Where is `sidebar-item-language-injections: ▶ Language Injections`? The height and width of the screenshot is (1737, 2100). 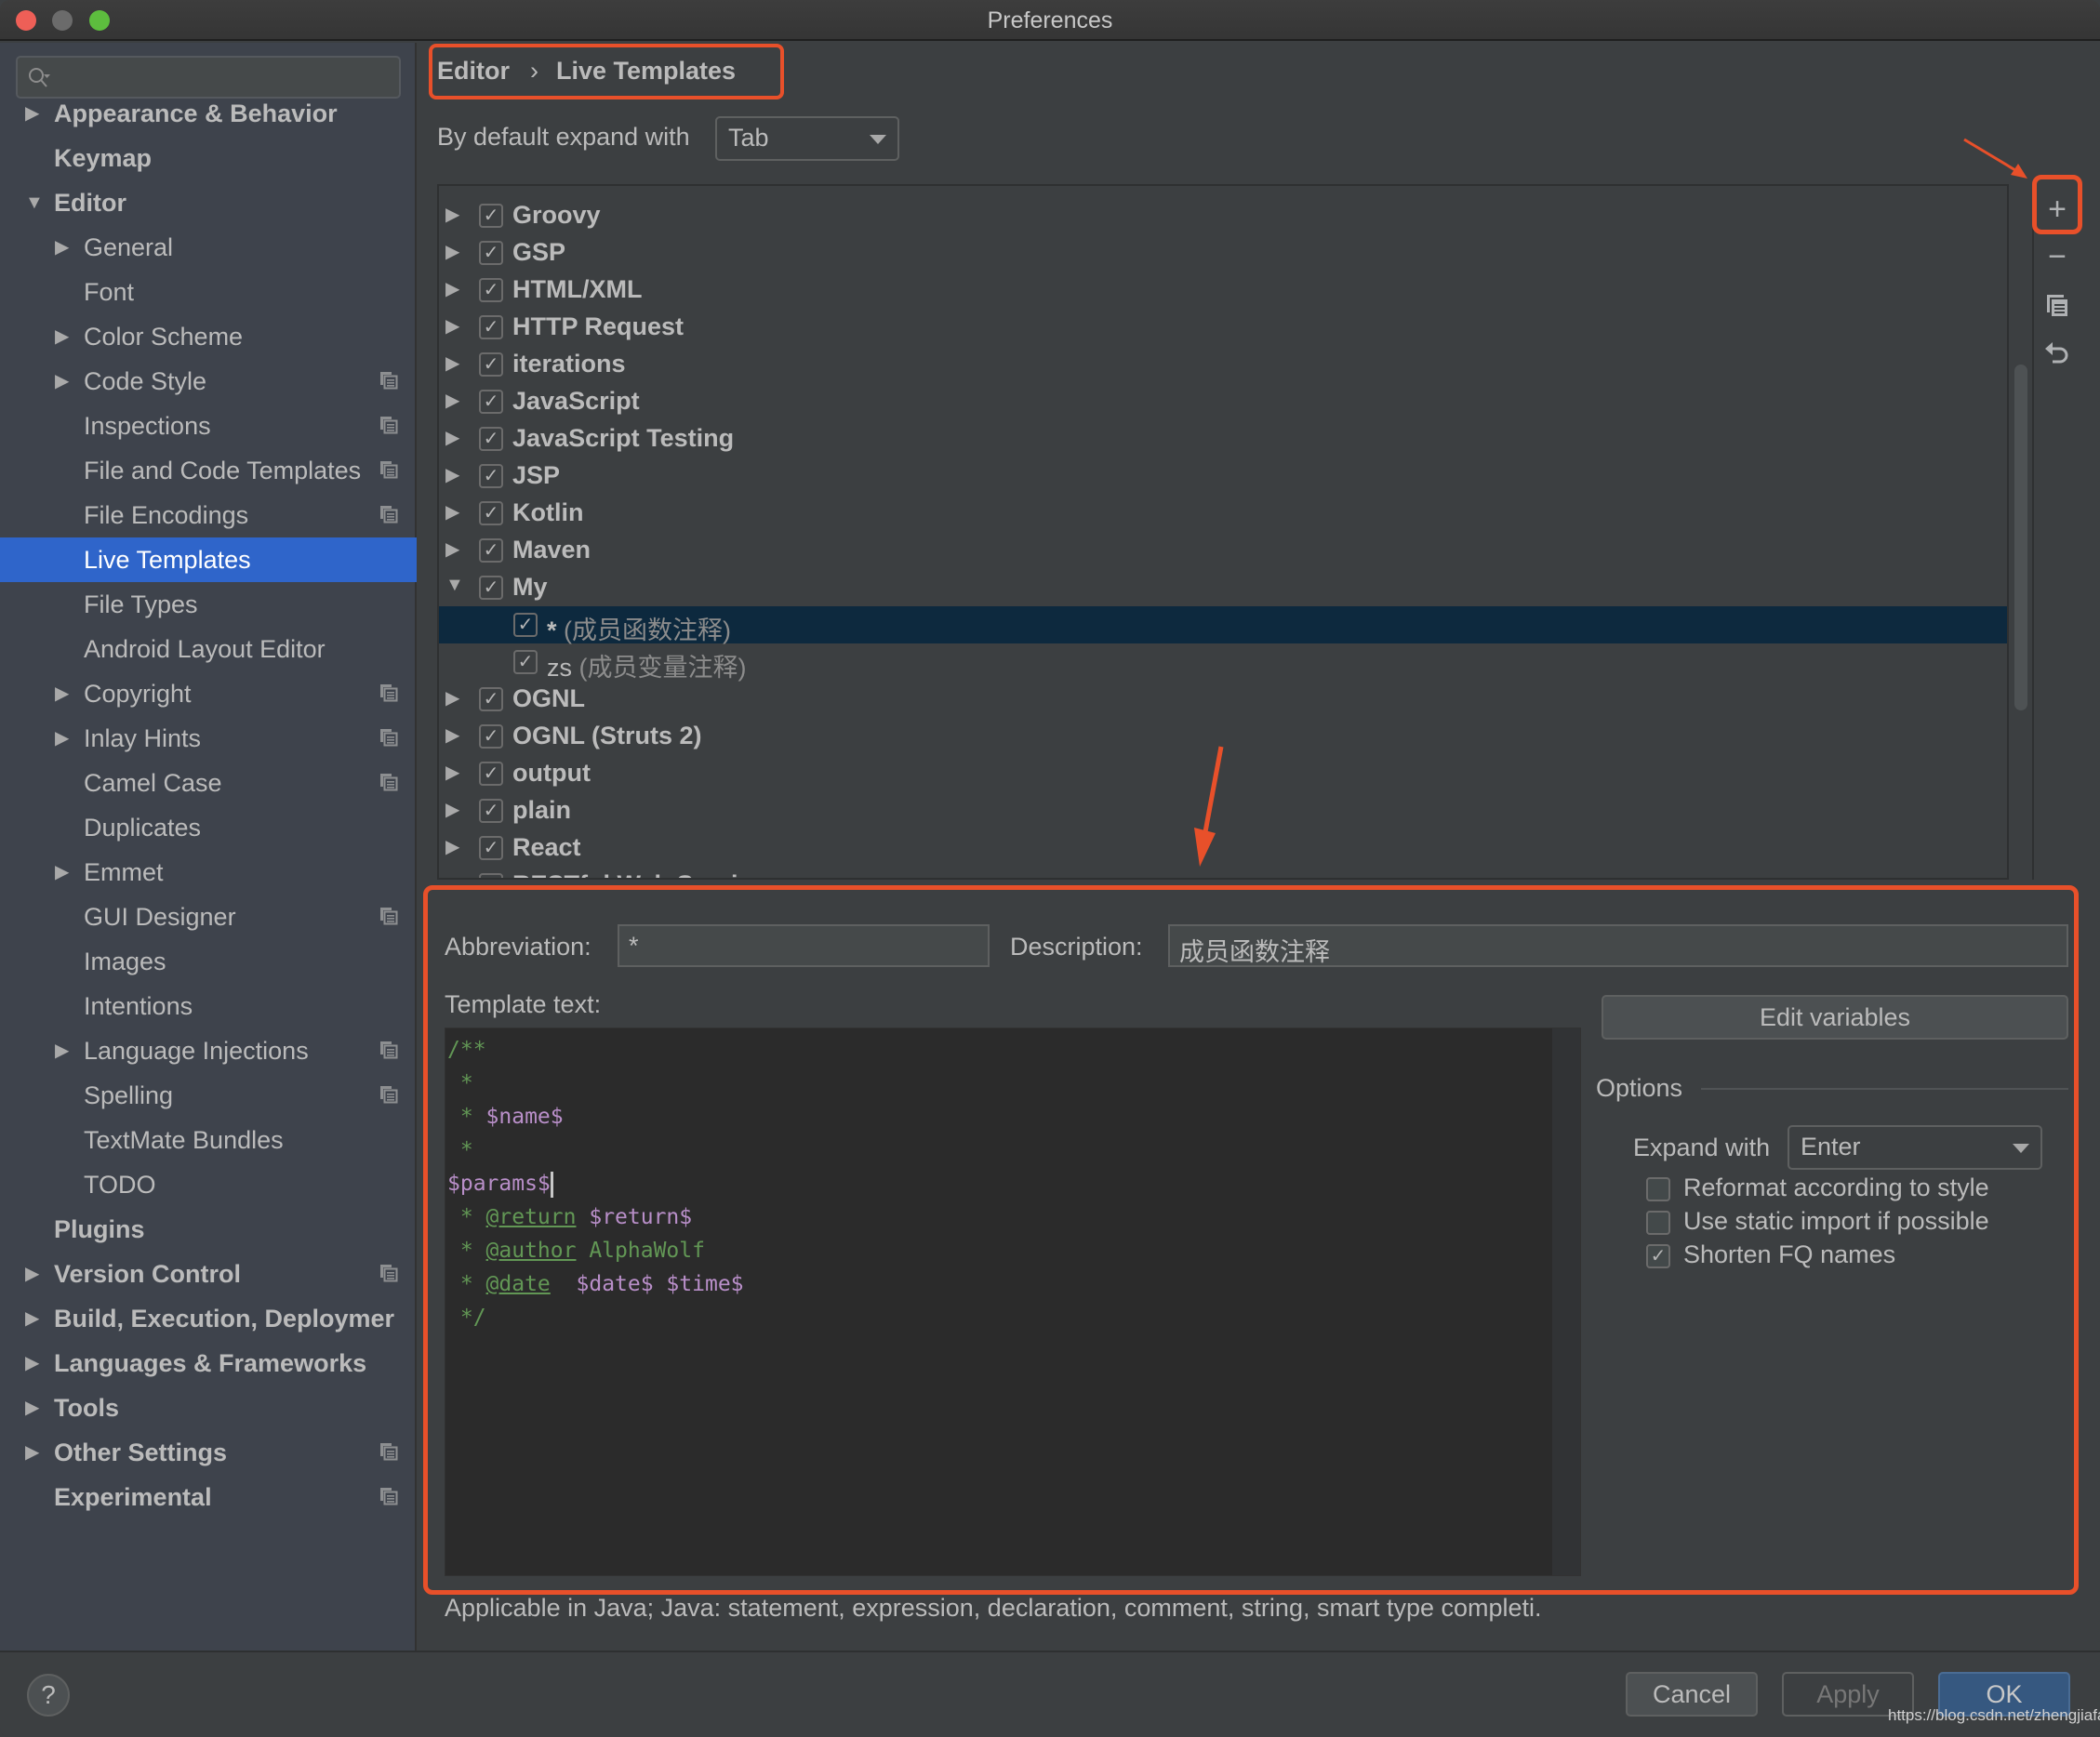
sidebar-item-language-injections: ▶ Language Injections is located at coordinates (209, 1050).